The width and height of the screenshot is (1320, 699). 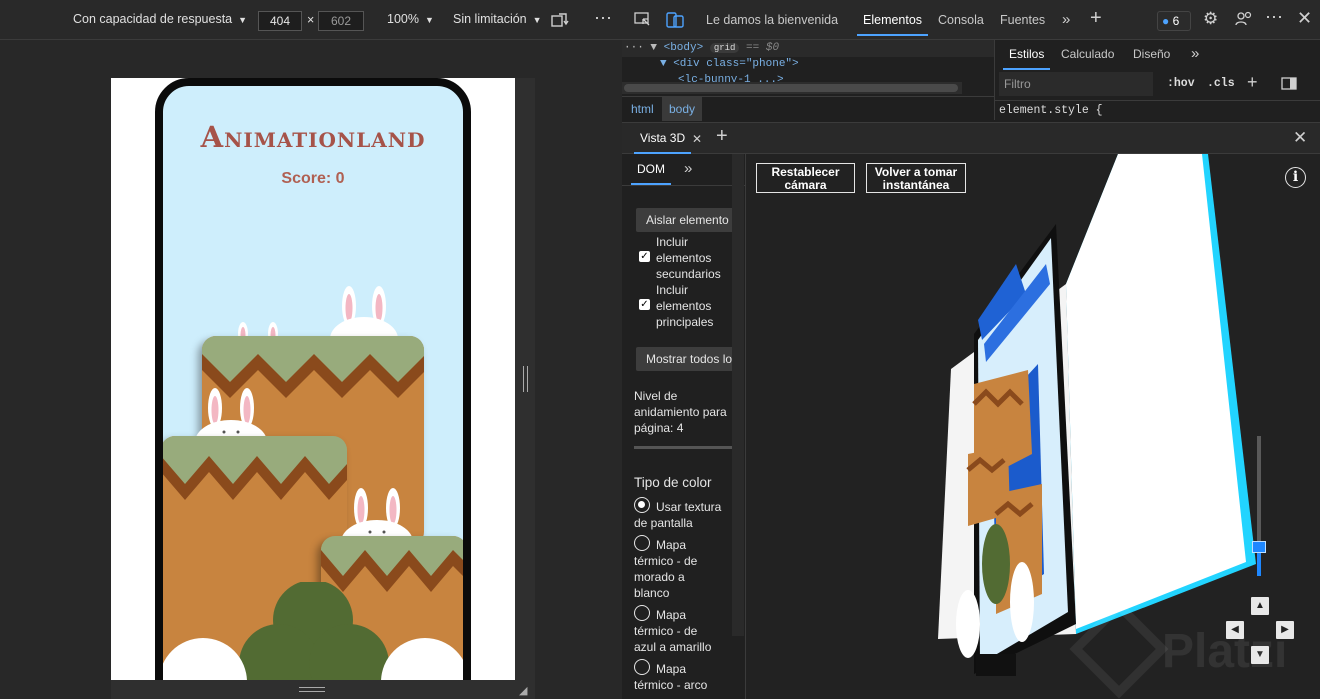 What do you see at coordinates (738, 395) in the screenshot?
I see `vertical-scrollbar` at bounding box center [738, 395].